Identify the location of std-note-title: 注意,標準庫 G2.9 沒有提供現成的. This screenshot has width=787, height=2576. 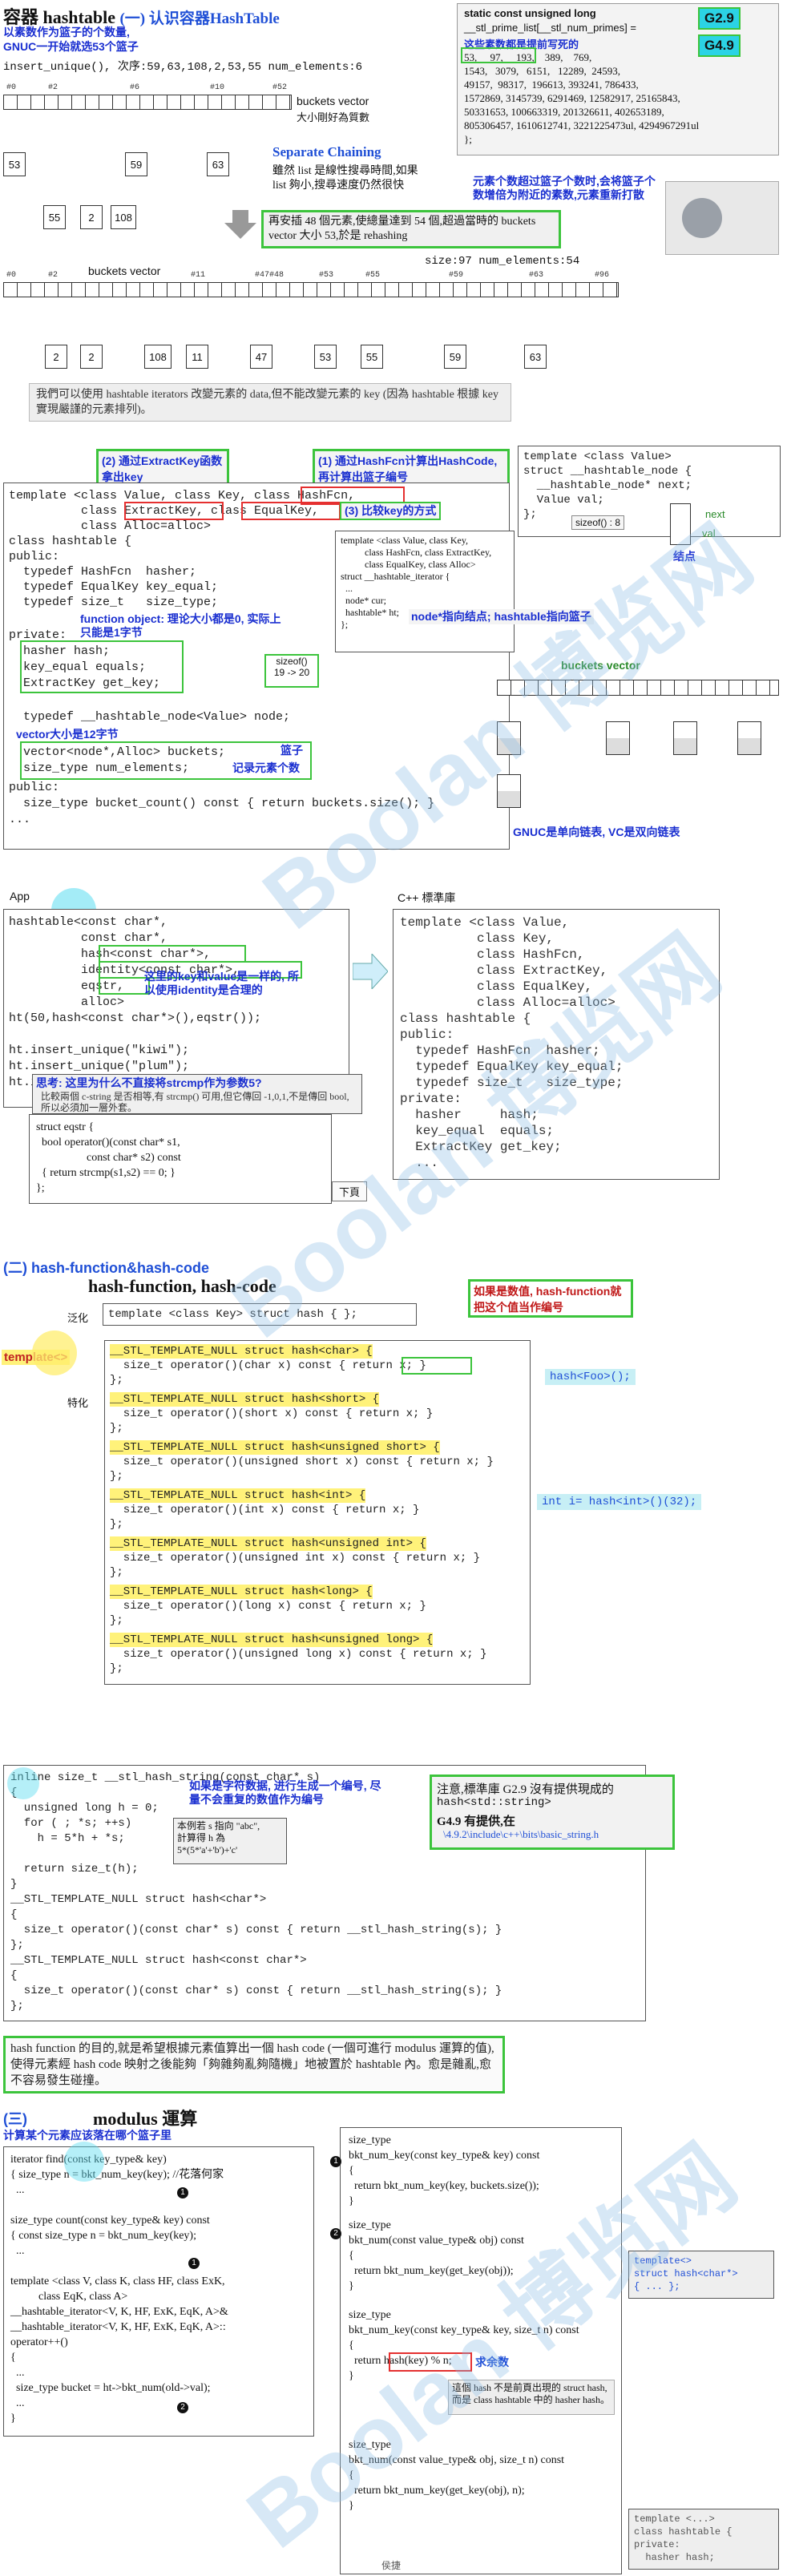
(525, 1790).